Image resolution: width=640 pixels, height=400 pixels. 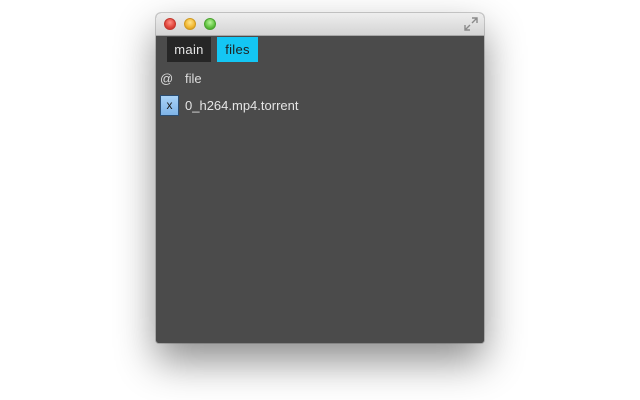 What do you see at coordinates (189, 49) in the screenshot?
I see `tab-main: main` at bounding box center [189, 49].